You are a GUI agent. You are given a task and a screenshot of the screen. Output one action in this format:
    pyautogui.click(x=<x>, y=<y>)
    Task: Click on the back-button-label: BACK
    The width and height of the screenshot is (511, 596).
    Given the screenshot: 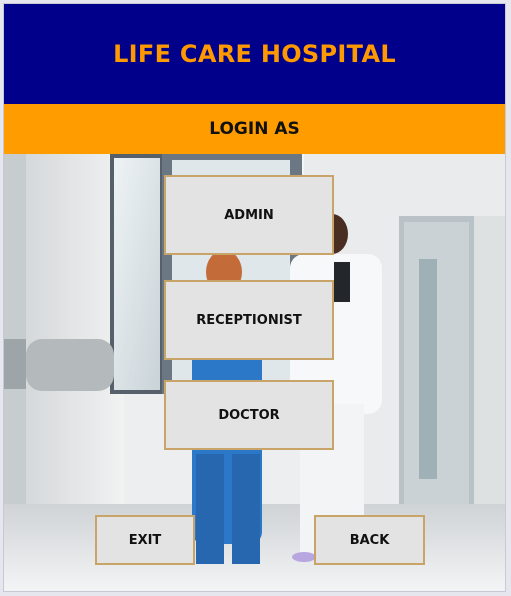 What is the action you would take?
    pyautogui.click(x=369, y=540)
    